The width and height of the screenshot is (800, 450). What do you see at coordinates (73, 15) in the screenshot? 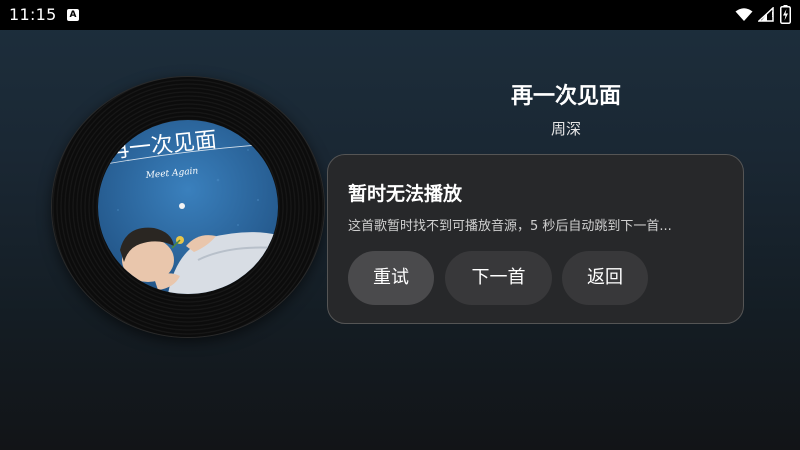
I see `notification-a-icon: A` at bounding box center [73, 15].